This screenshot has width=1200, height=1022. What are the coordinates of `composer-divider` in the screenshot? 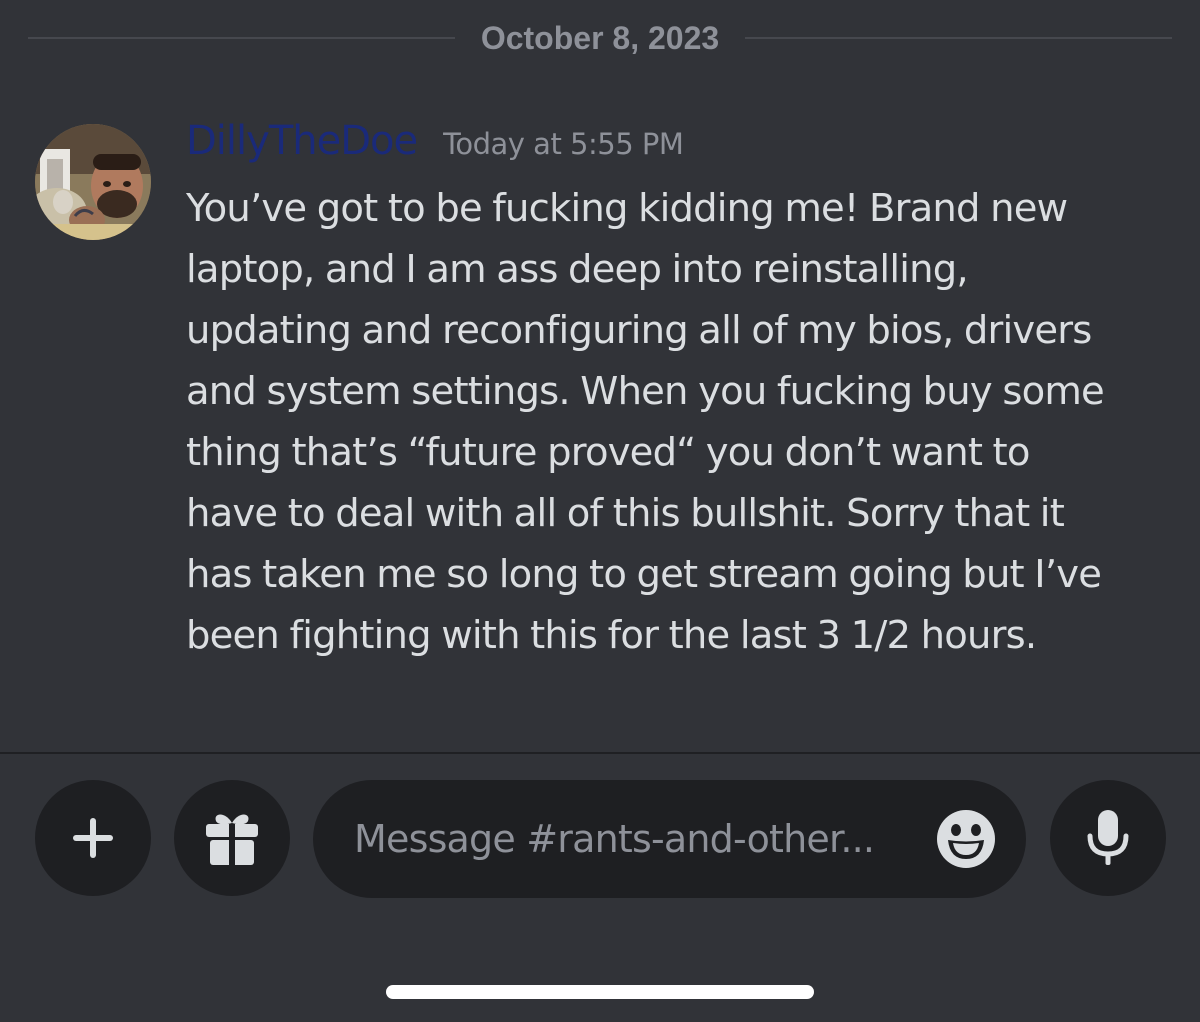 It's located at (600, 753).